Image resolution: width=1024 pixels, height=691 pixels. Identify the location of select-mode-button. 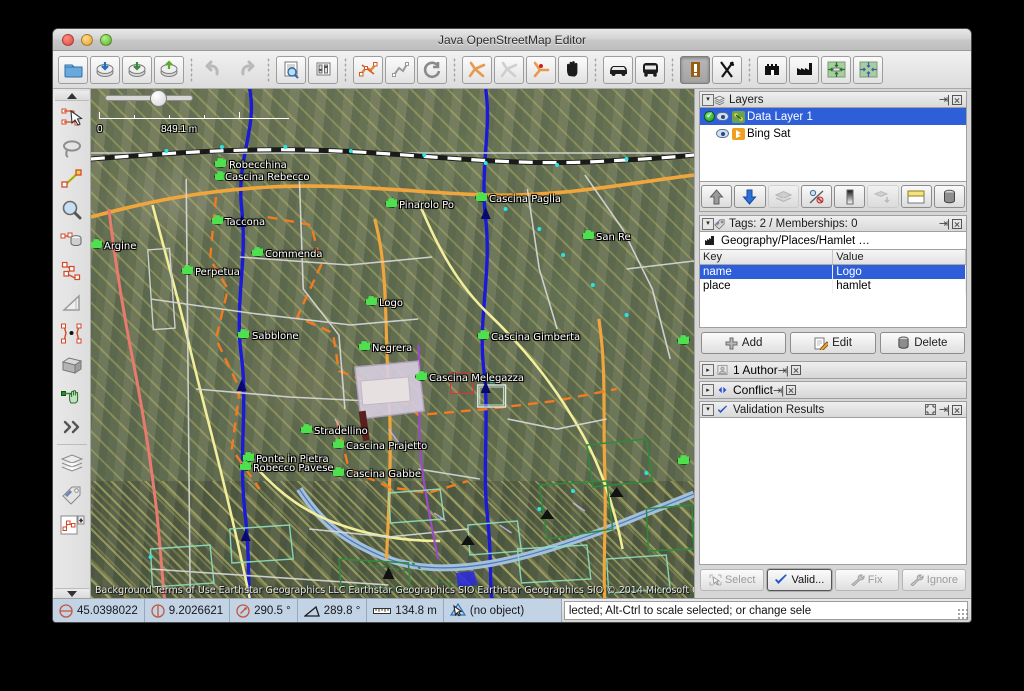
(72, 116).